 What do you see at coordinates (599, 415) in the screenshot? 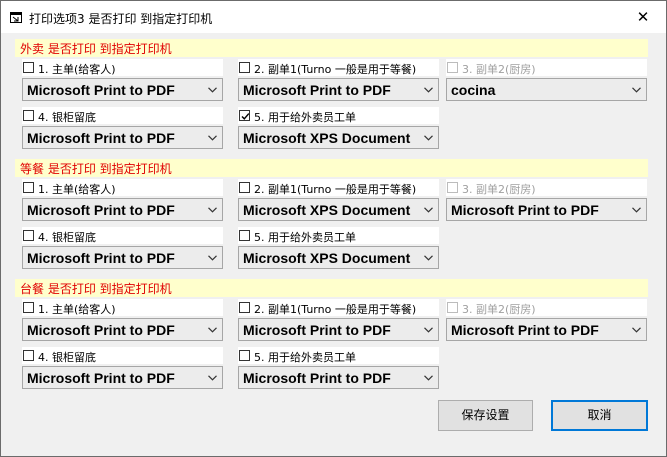
I see `cancel-button: 取消` at bounding box center [599, 415].